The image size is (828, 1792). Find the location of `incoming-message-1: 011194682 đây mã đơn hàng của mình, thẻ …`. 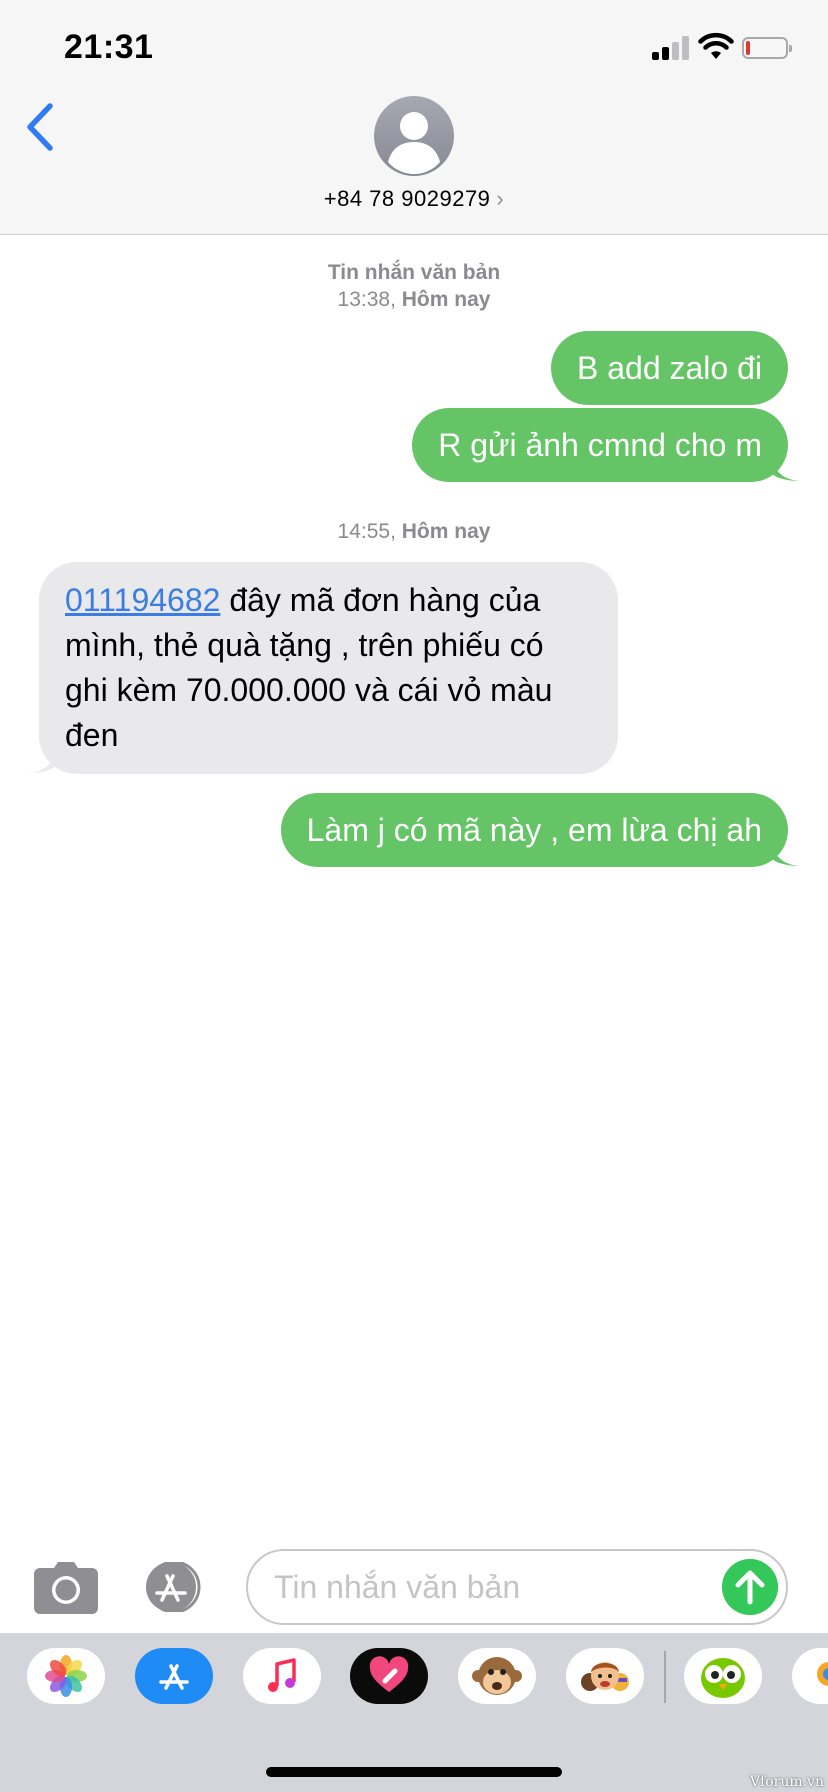

incoming-message-1: 011194682 đây mã đơn hàng của mình, thẻ … is located at coordinates (328, 668).